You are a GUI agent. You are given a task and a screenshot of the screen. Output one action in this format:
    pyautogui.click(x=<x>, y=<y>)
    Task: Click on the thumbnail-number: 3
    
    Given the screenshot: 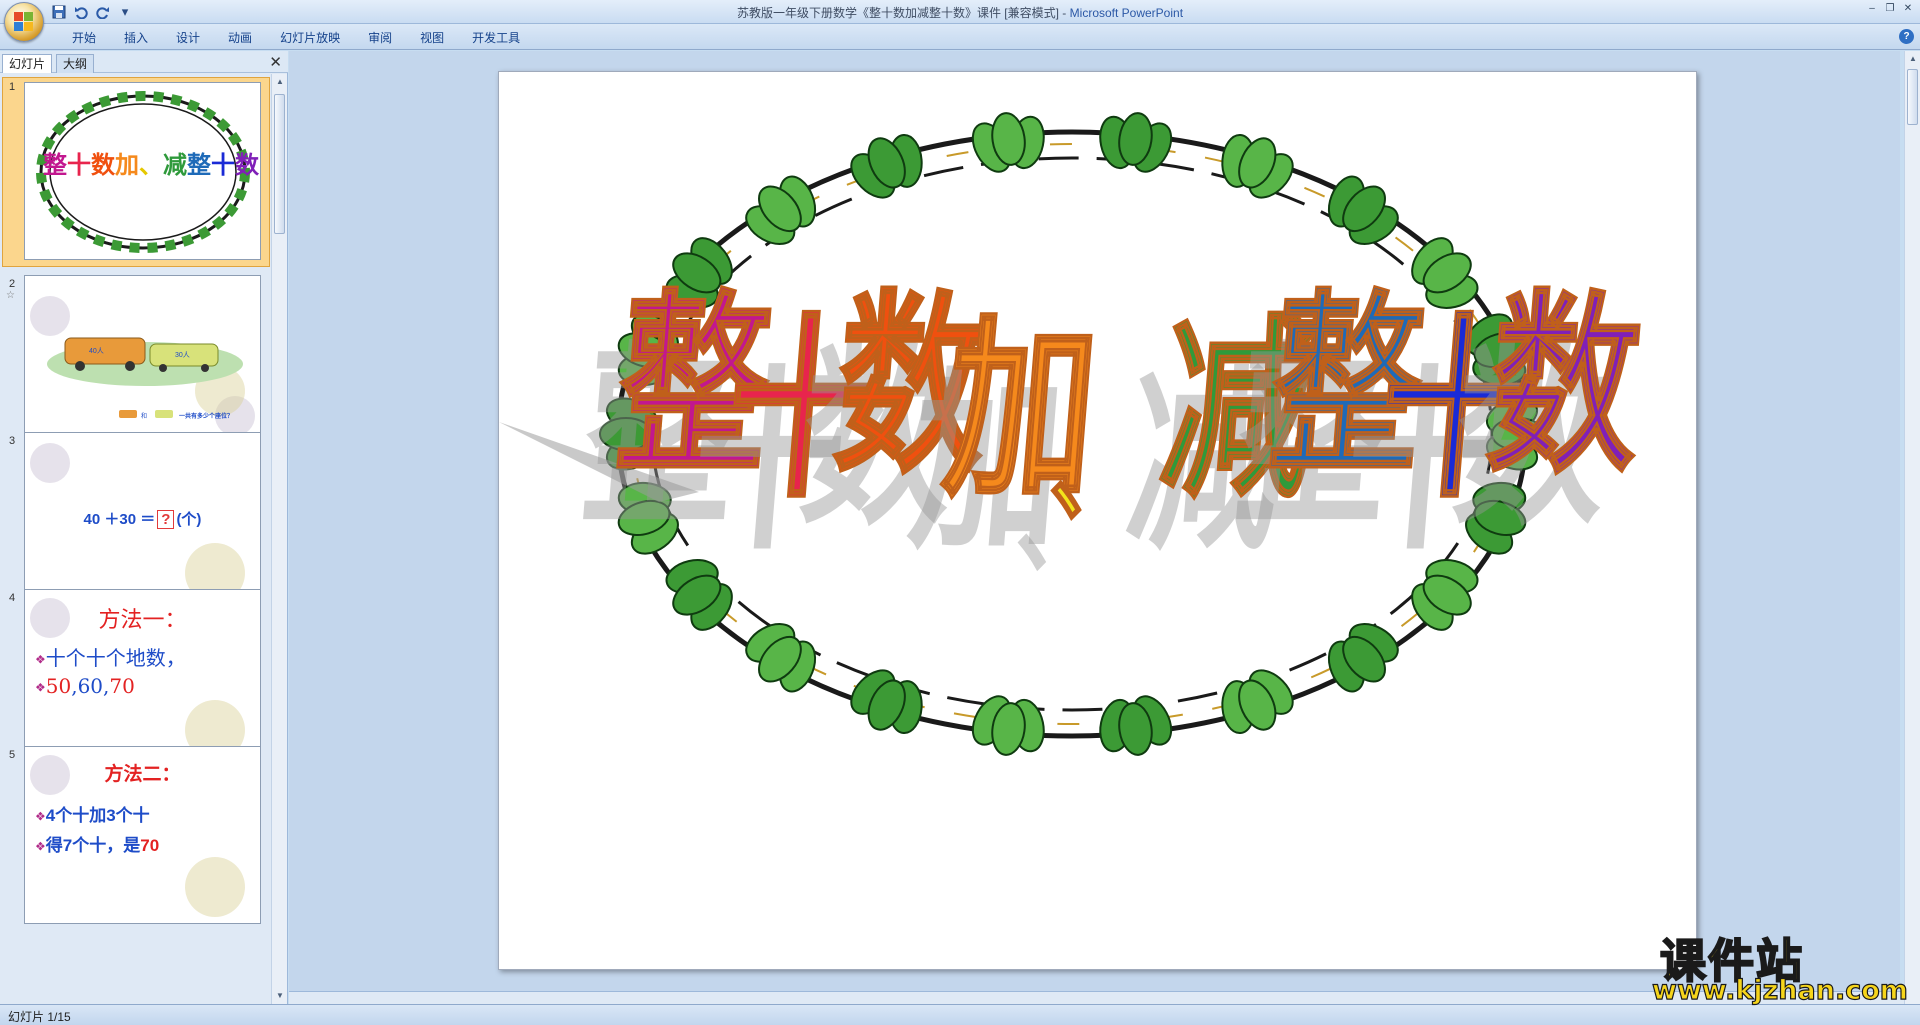 What is the action you would take?
    pyautogui.click(x=12, y=441)
    